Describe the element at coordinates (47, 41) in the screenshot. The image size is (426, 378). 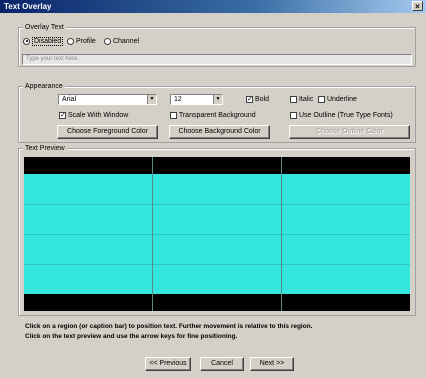
I see `radio-disabled-label: Disabled` at that location.